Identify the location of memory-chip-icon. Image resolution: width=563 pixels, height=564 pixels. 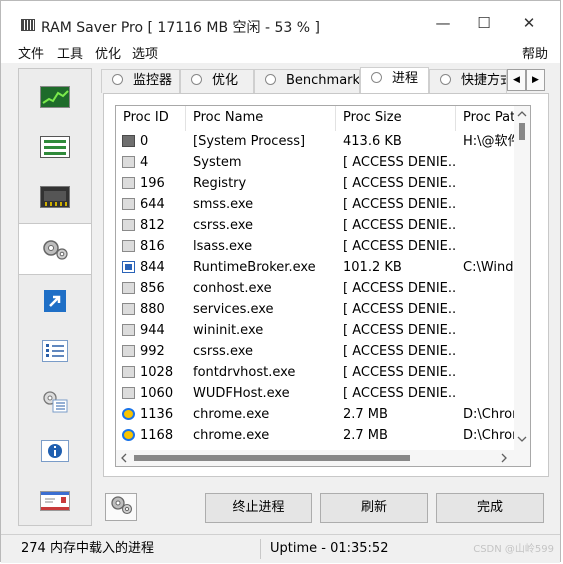
(55, 197).